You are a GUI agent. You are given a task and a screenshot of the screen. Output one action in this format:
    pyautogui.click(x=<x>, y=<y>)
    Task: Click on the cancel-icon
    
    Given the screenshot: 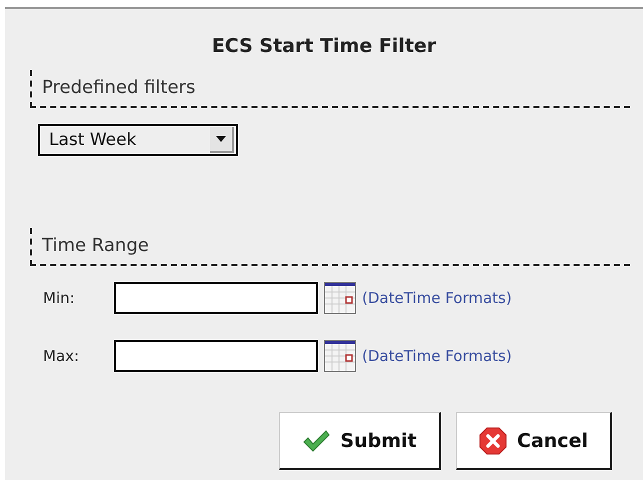 What is the action you would take?
    pyautogui.click(x=493, y=440)
    